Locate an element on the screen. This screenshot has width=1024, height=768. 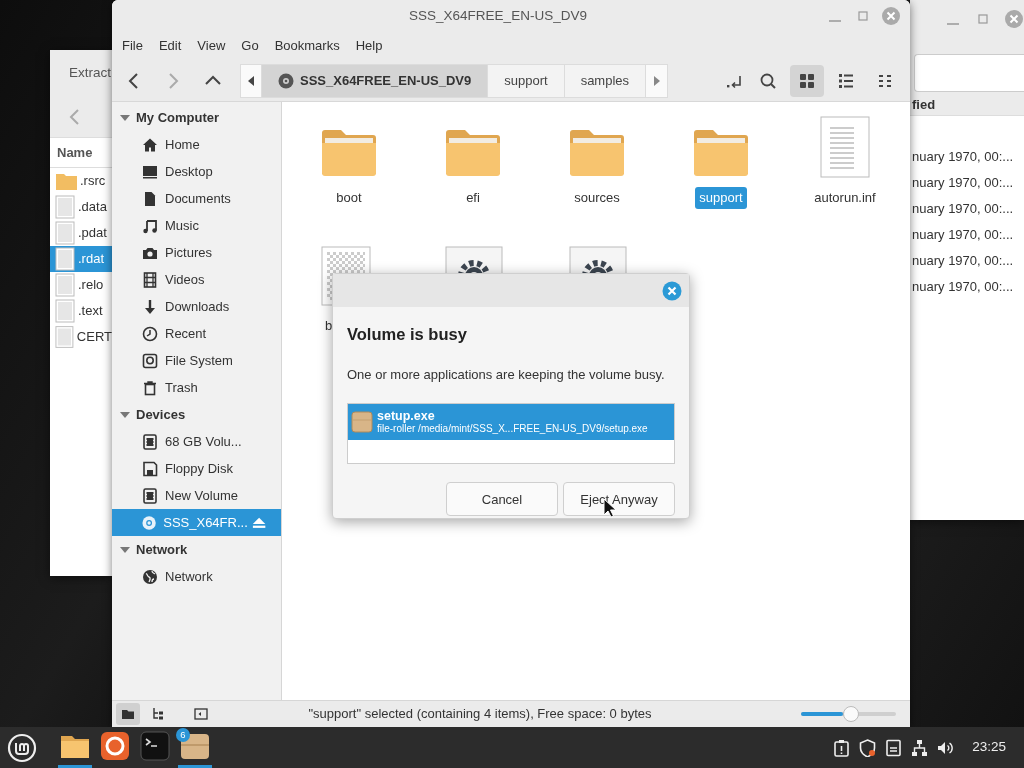
slider-thumb is located at coordinates (850, 714).